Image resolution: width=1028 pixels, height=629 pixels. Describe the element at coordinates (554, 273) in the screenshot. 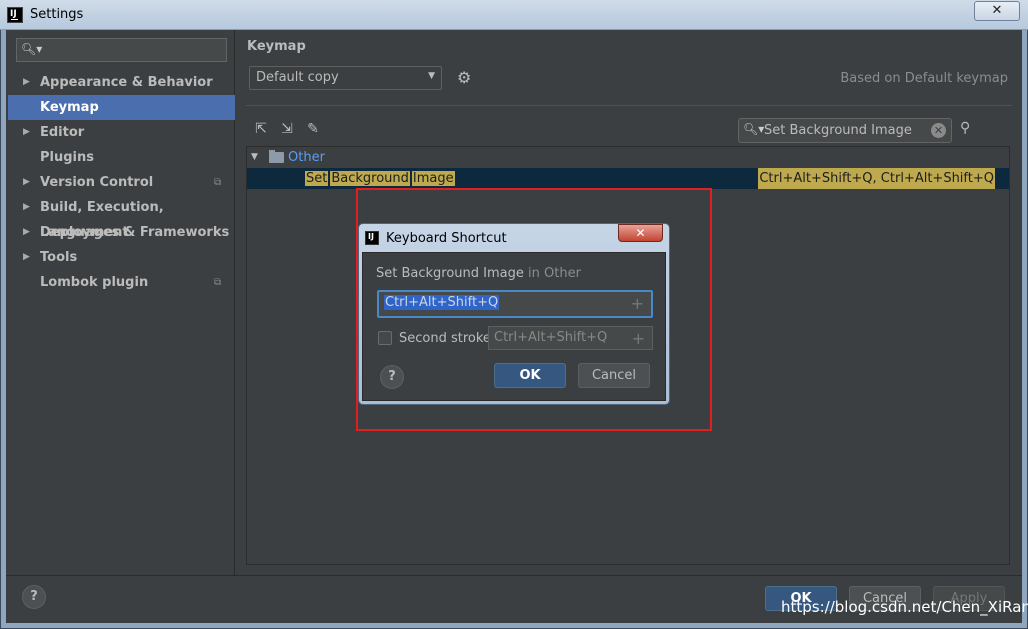

I see `dialog-action-group: in Other` at that location.